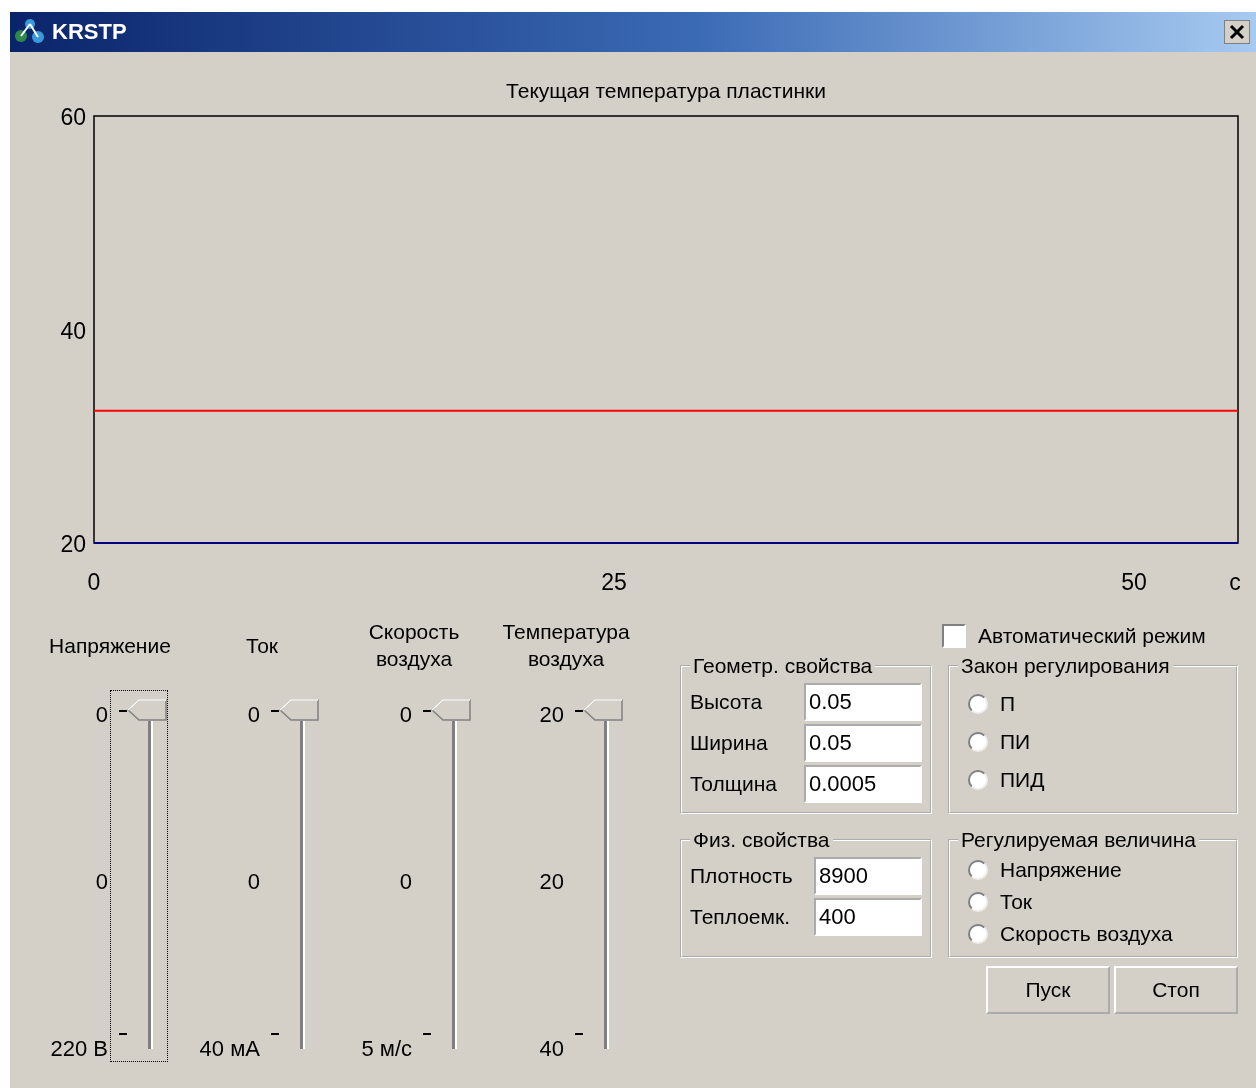 The width and height of the screenshot is (1256, 1088). I want to click on slider-label: Скорость воздуха, so click(414, 645).